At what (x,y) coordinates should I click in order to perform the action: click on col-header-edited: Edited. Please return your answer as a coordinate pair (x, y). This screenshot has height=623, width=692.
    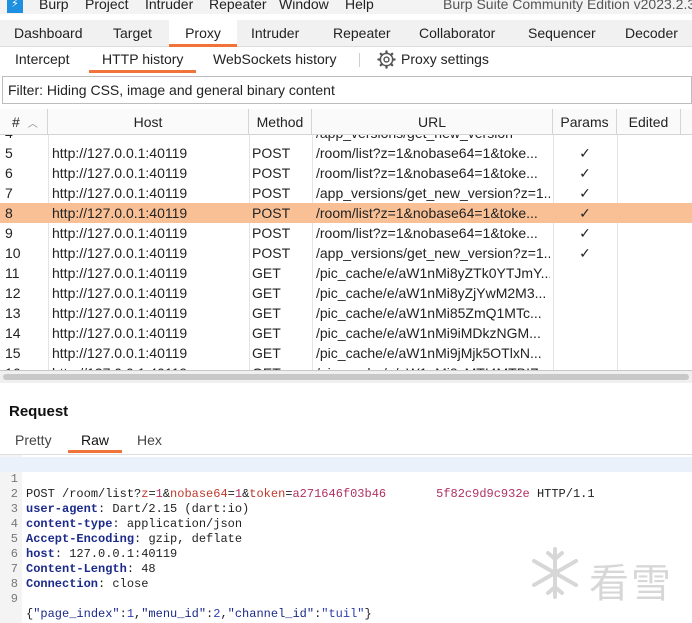
    Looking at the image, I should click on (649, 122).